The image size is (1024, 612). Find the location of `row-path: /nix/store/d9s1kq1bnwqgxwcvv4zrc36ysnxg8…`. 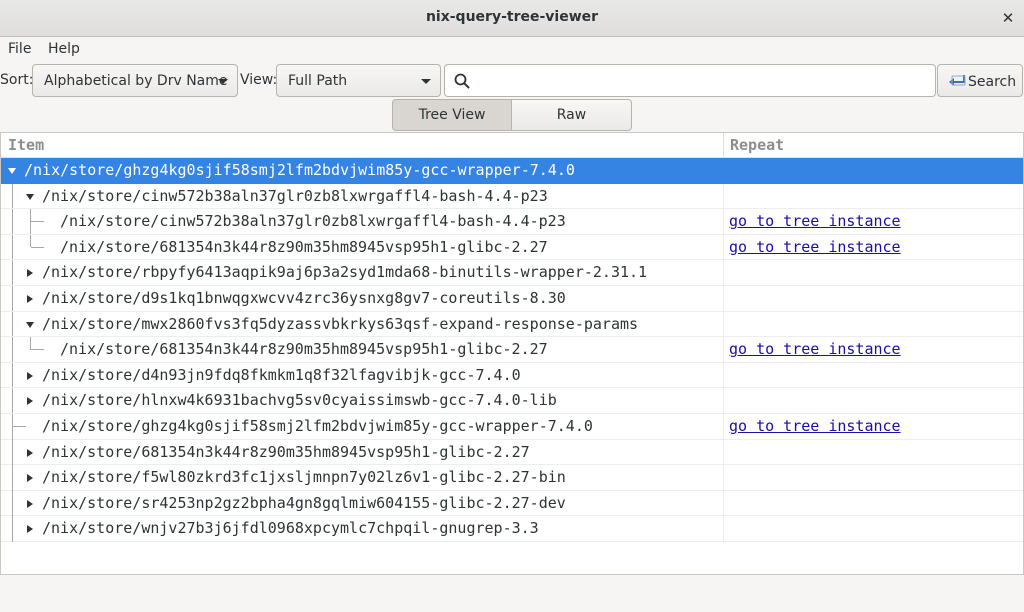

row-path: /nix/store/d9s1kq1bnwqgxwcvv4zrc36ysnxg8… is located at coordinates (304, 298).